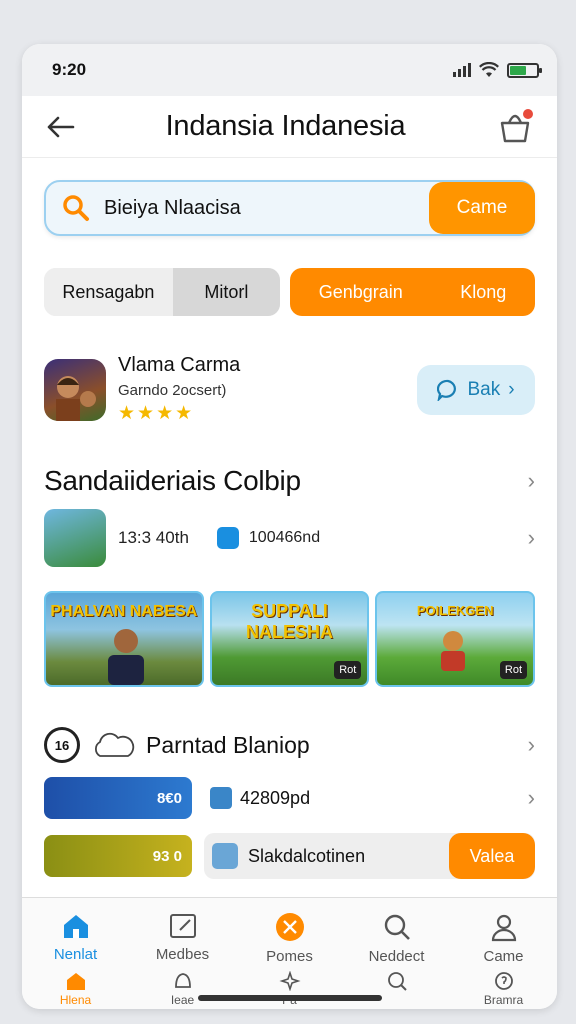 Image resolution: width=576 pixels, height=1024 pixels. I want to click on status-time: 9:20, so click(69, 69).